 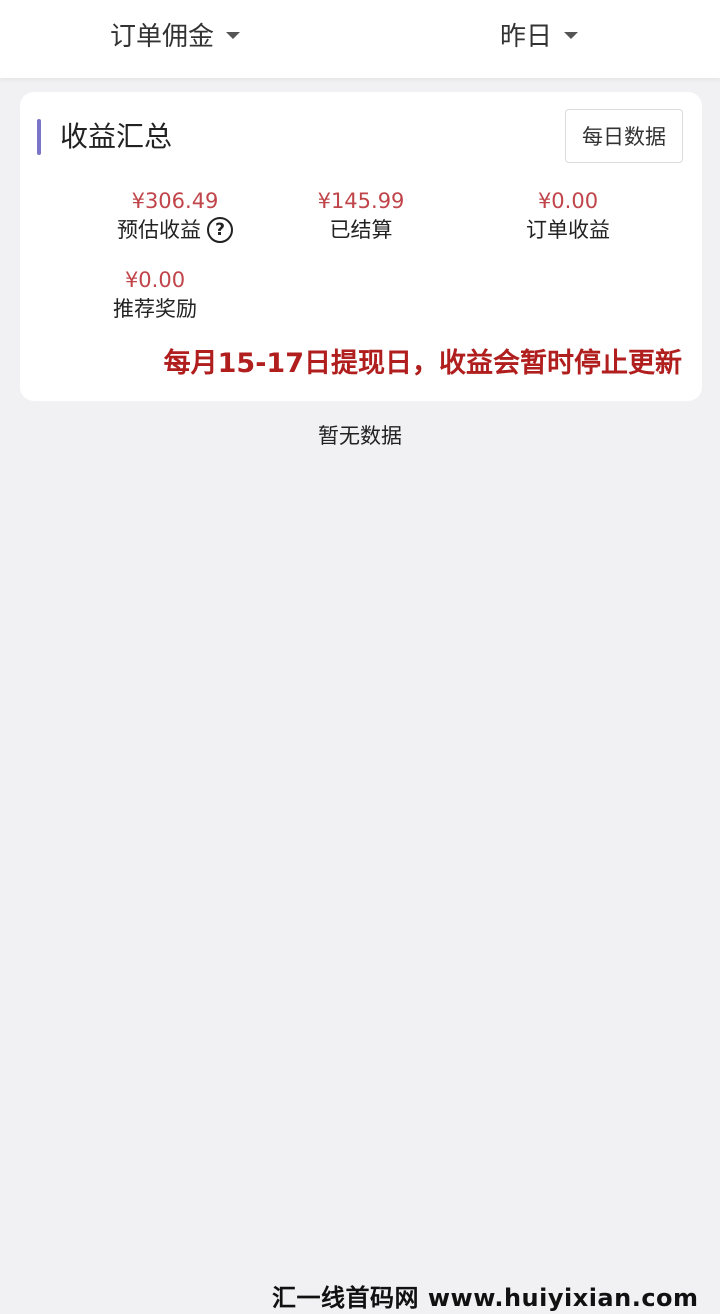 What do you see at coordinates (485, 1298) in the screenshot?
I see `watermark: 汇一线首码网 www.huiyixian.com` at bounding box center [485, 1298].